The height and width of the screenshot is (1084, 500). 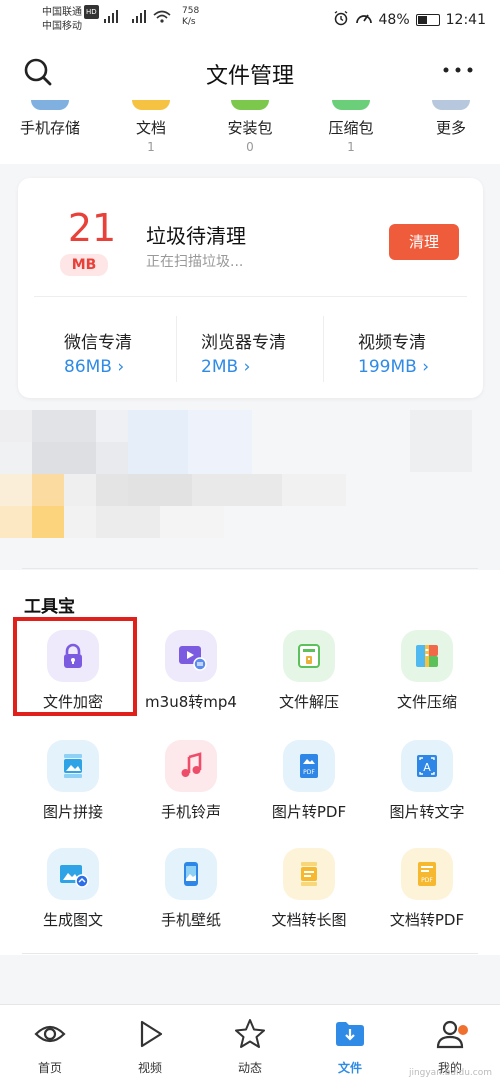 What do you see at coordinates (250, 474) in the screenshot?
I see `pixelated-area` at bounding box center [250, 474].